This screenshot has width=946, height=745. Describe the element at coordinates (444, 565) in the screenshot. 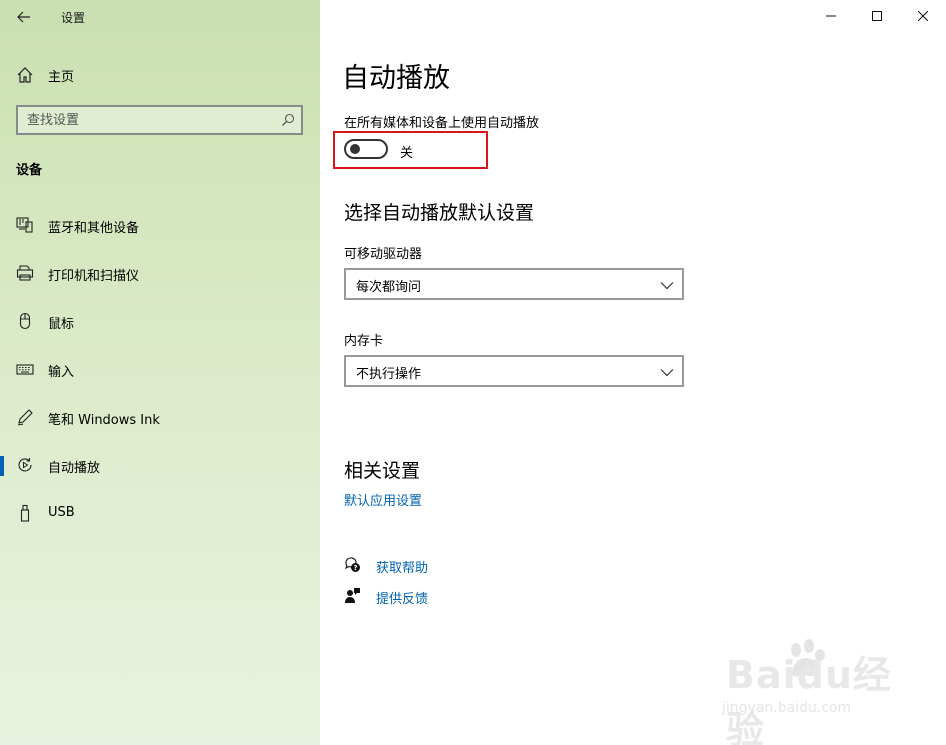

I see `get-help-link: ? 获取帮助` at that location.